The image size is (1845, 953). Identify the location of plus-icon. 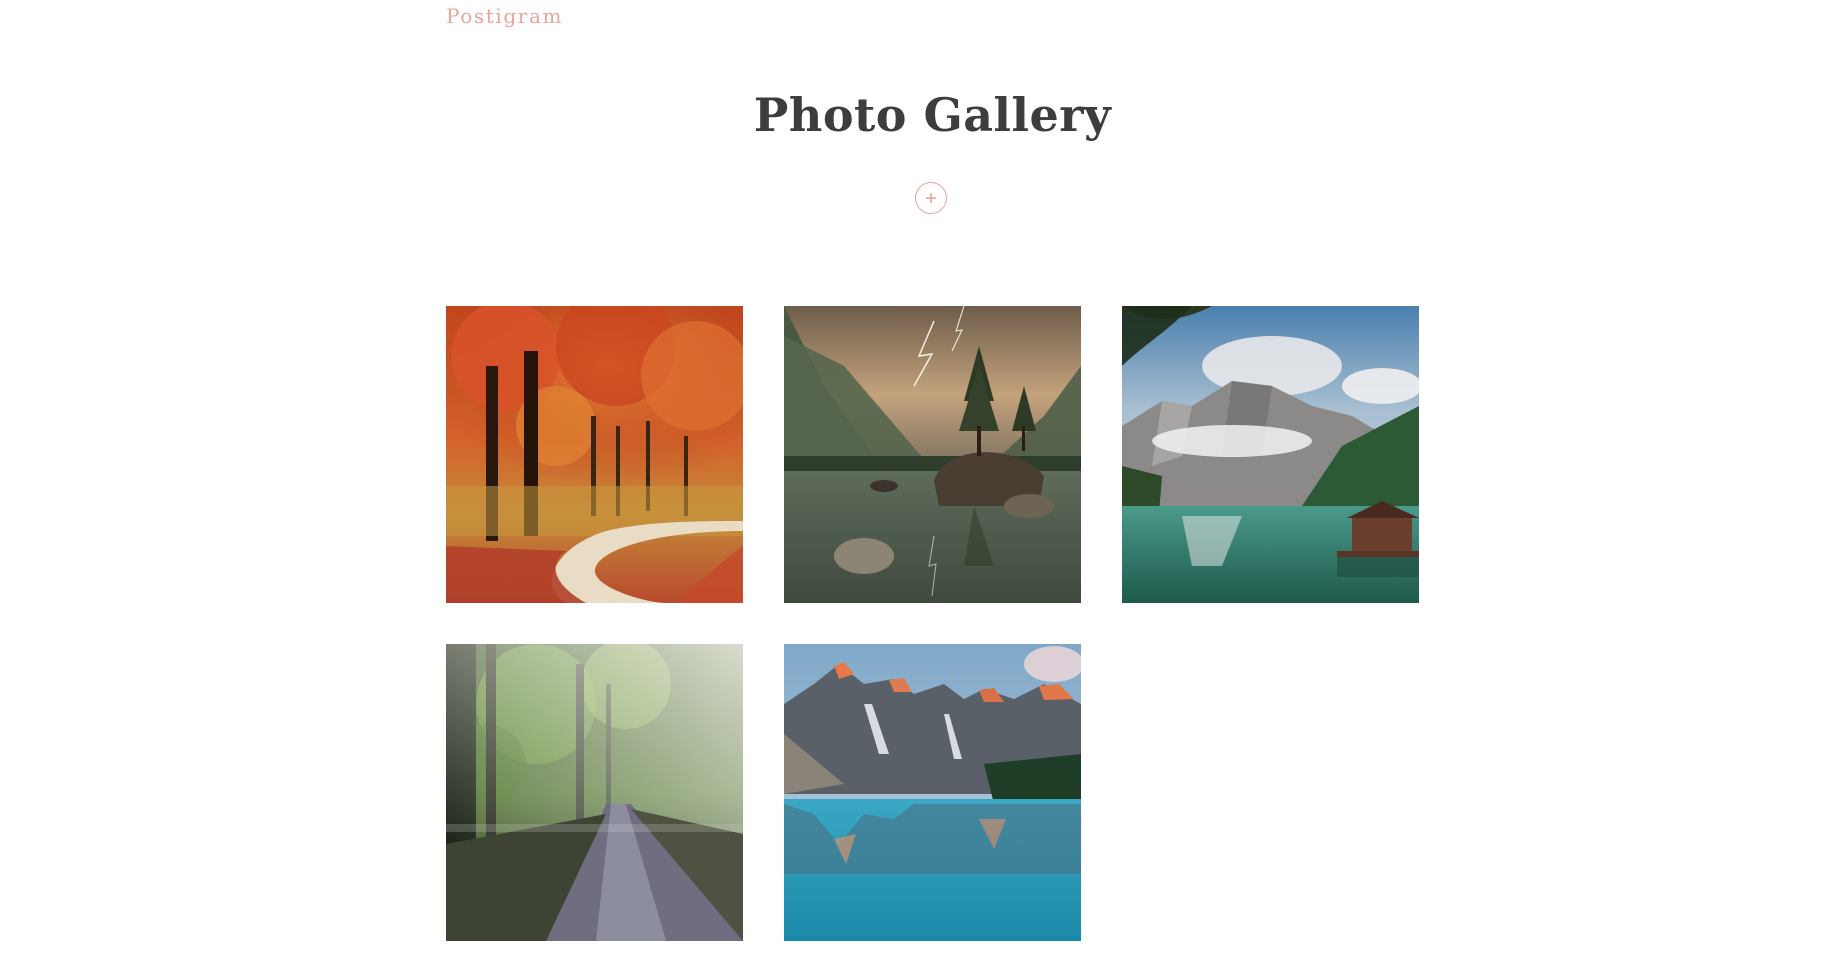
(931, 198).